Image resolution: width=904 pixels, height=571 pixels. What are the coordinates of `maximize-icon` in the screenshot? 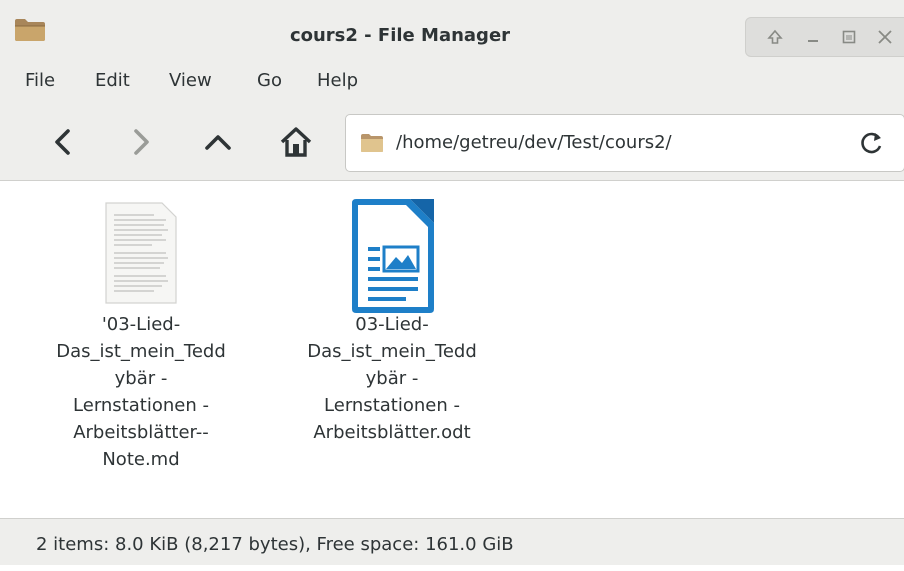 It's located at (849, 37).